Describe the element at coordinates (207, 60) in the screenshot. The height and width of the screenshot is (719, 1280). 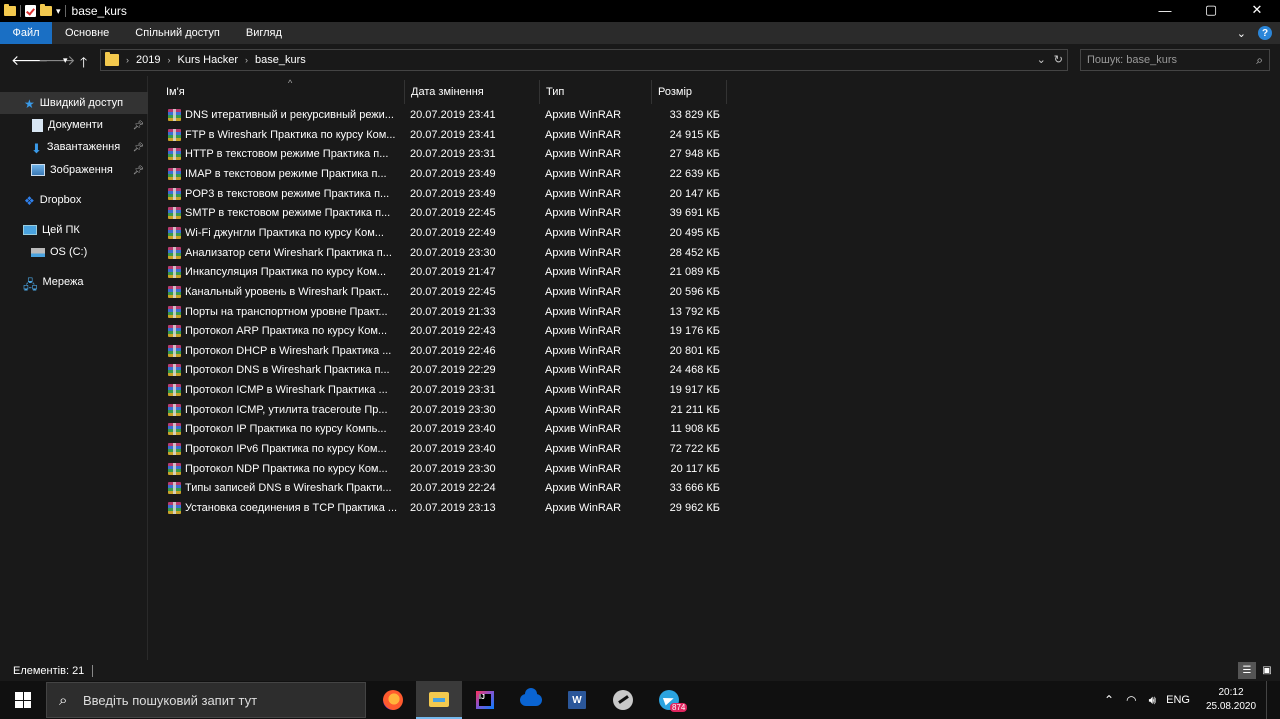
I see `breadcrumb-kurs-hacker: Kurs Hacker` at that location.